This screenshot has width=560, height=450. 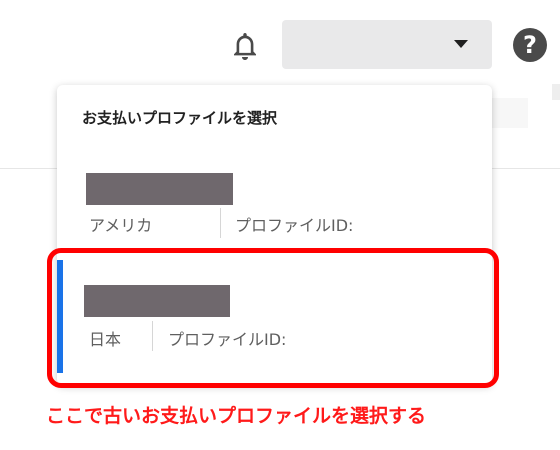 What do you see at coordinates (121, 225) in the screenshot?
I see `profile-country: アメリカ` at bounding box center [121, 225].